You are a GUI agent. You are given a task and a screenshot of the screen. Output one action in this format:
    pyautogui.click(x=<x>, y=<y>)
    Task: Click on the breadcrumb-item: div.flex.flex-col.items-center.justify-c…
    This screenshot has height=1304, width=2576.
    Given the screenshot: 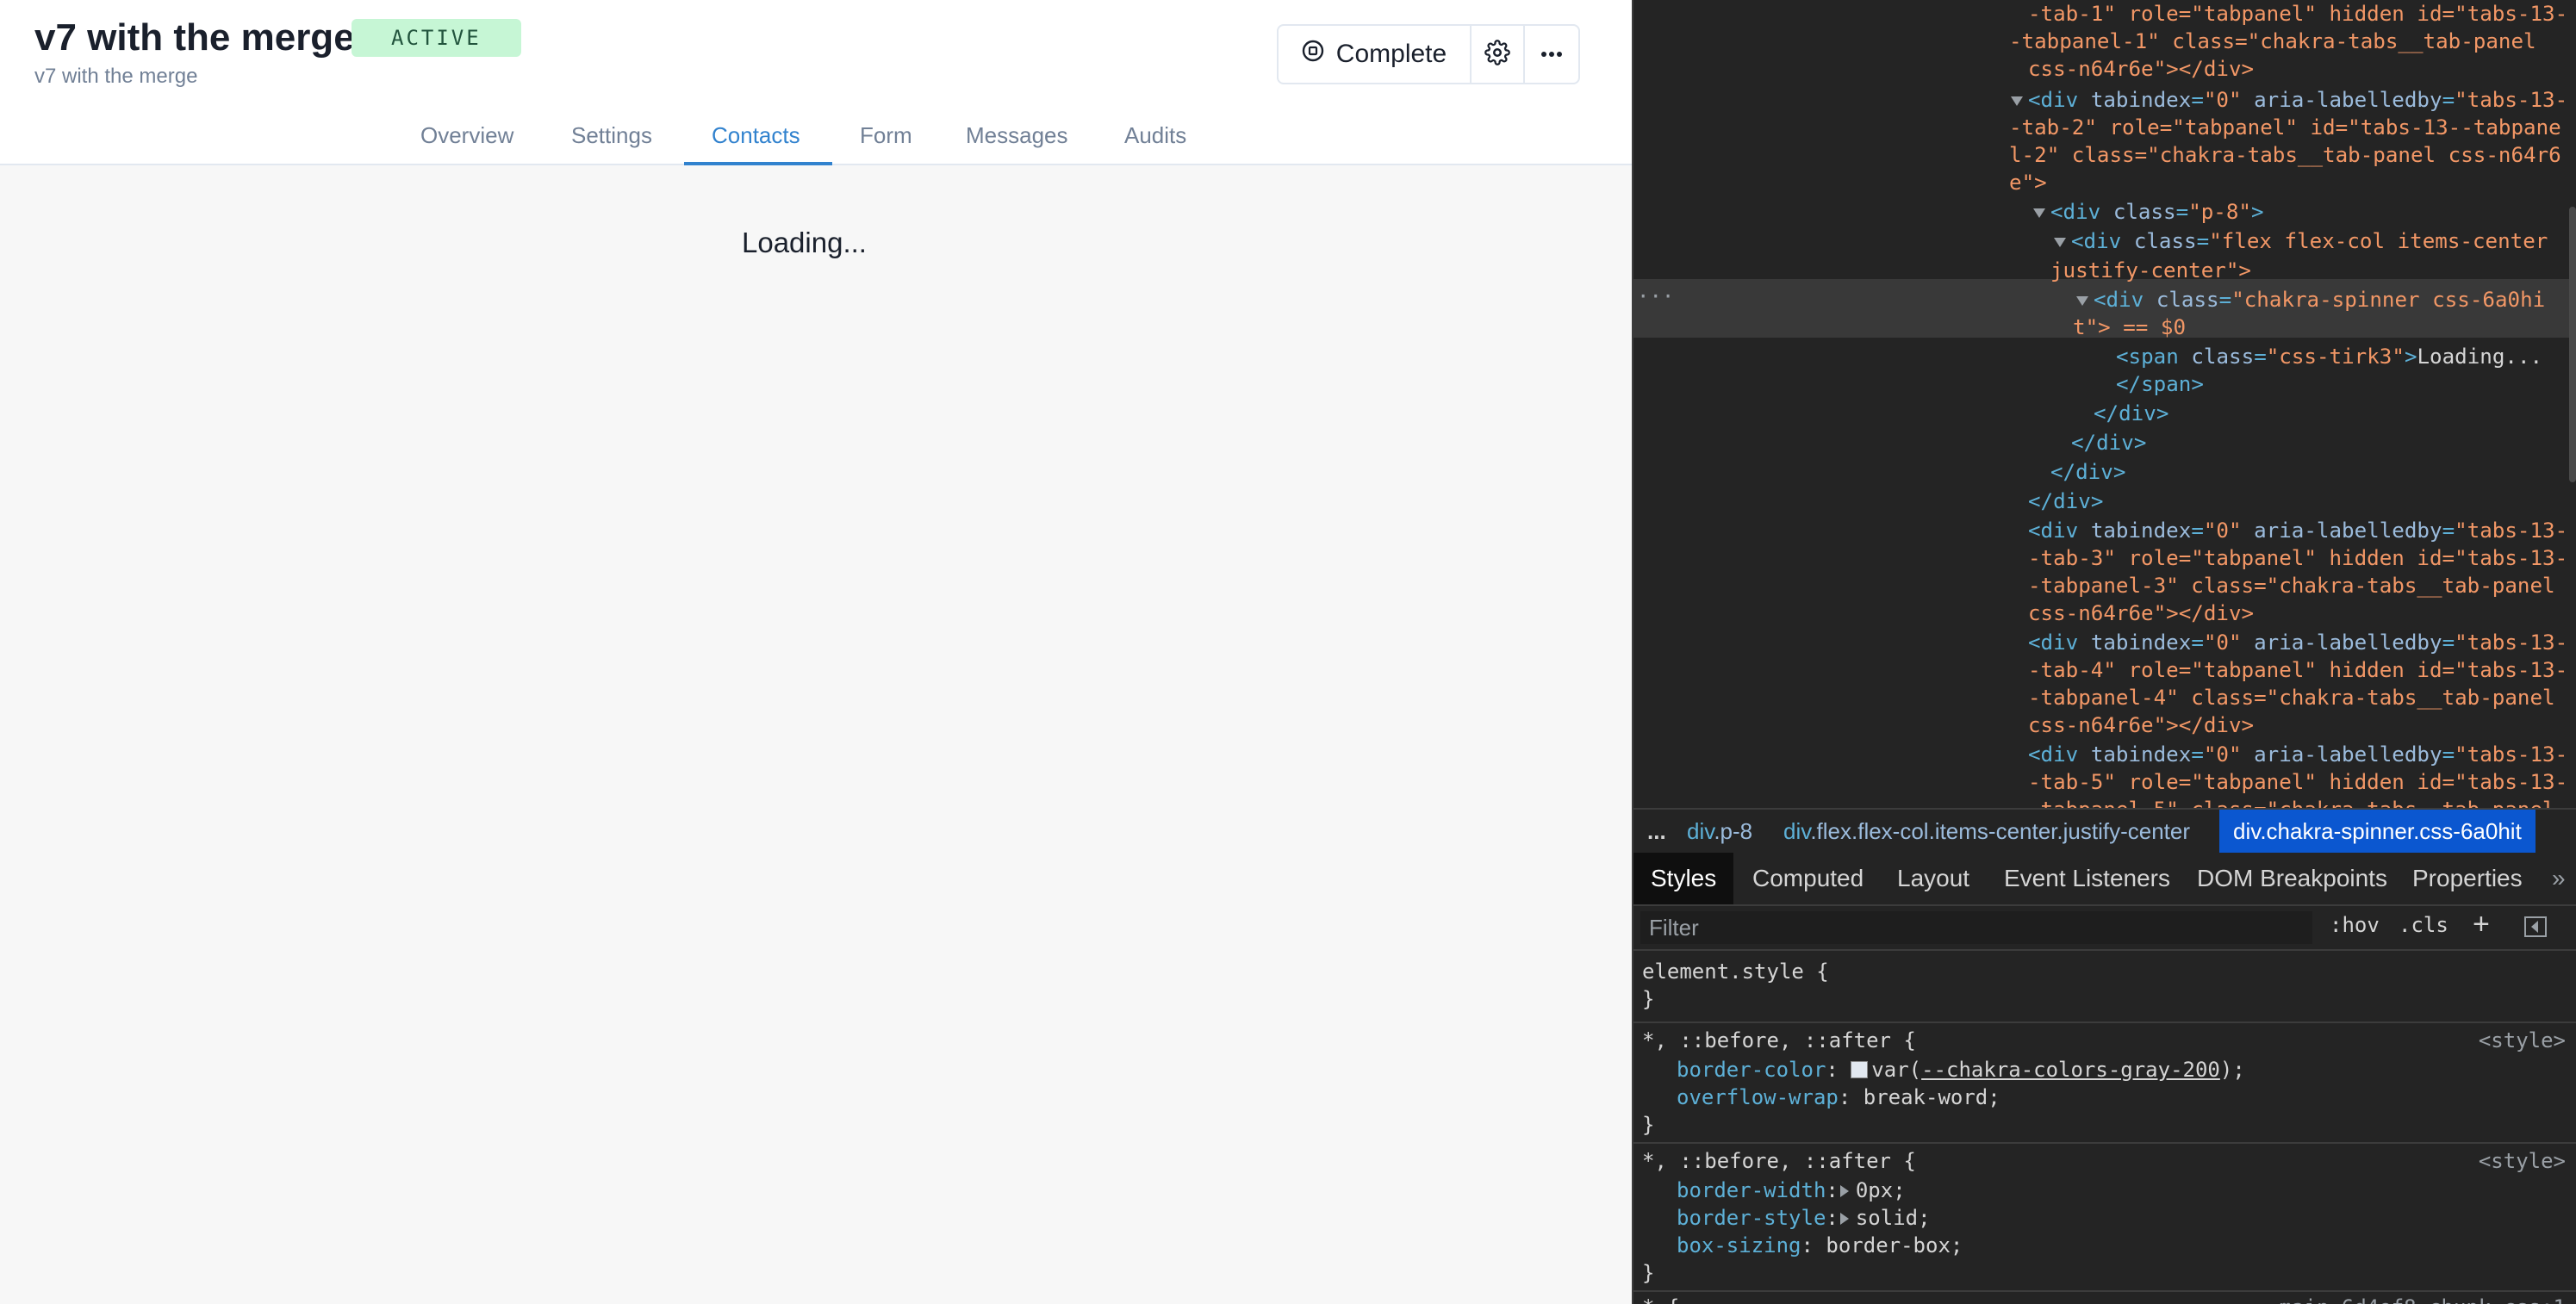 What is the action you would take?
    pyautogui.click(x=1987, y=832)
    